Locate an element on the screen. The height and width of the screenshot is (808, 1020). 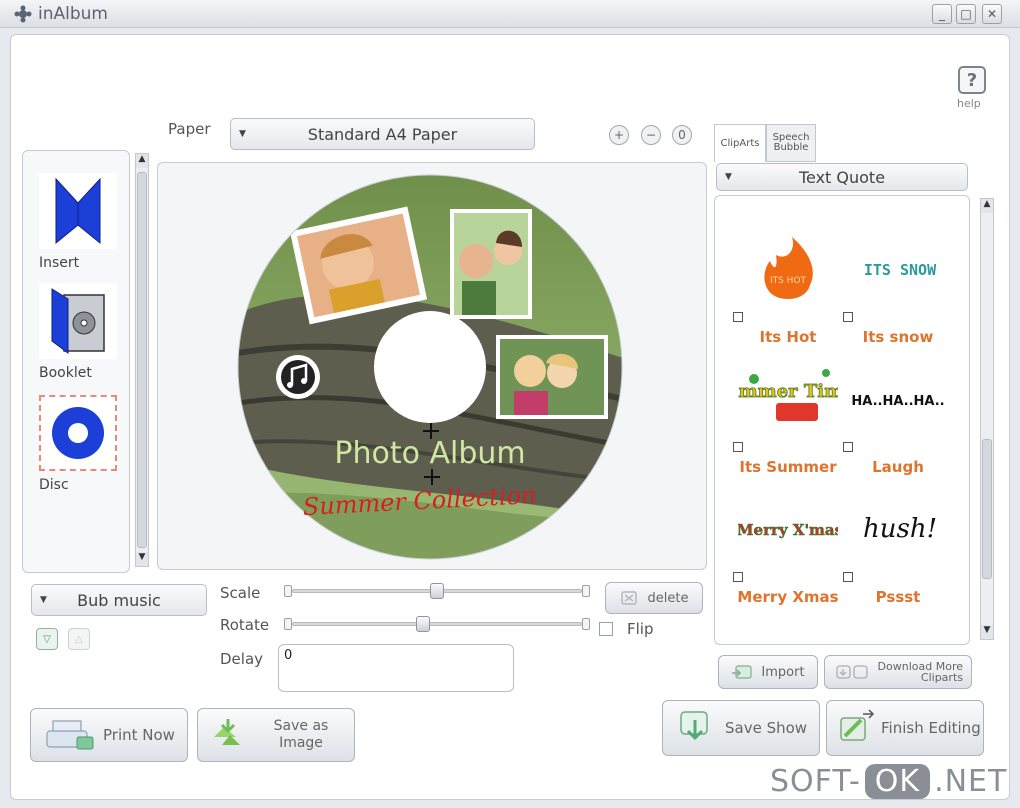
maximize-icon: □ is located at coordinates (966, 14).